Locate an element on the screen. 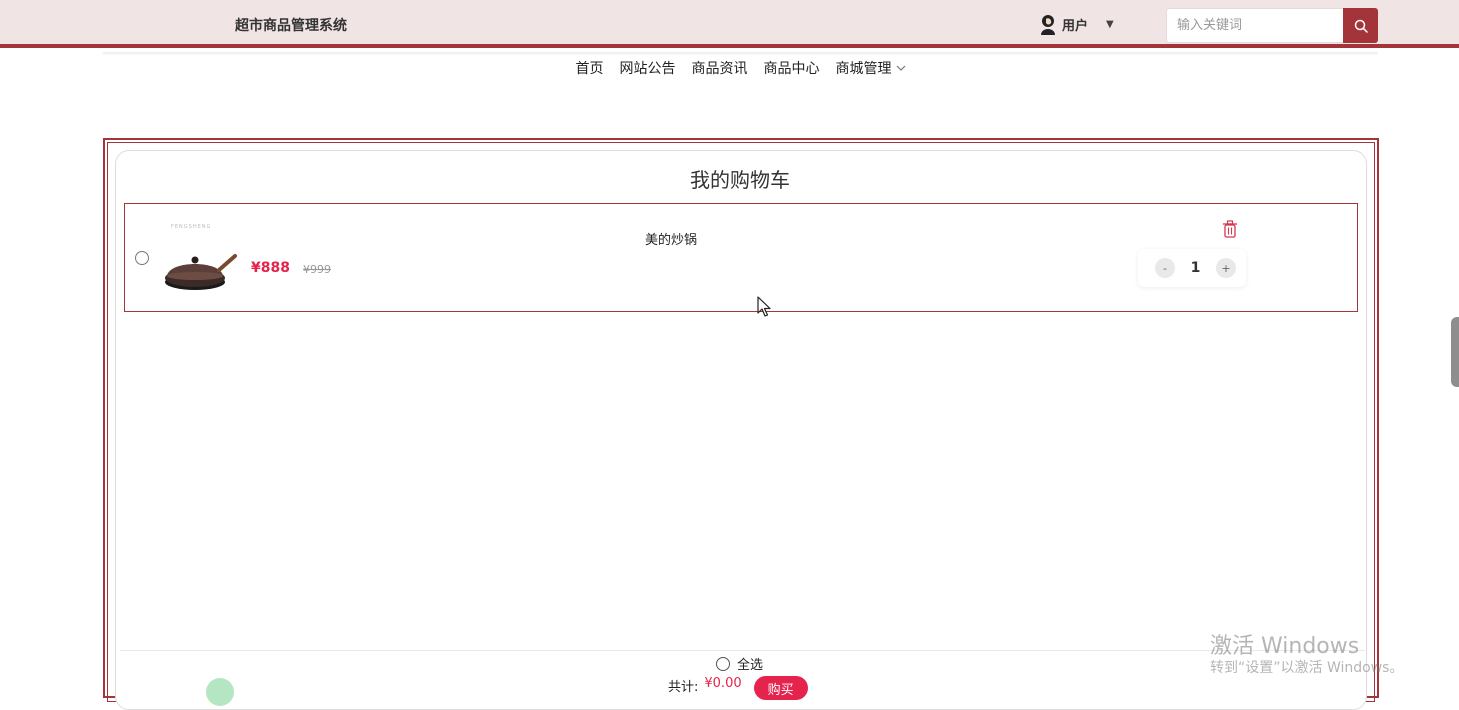 This screenshot has height=710, width=1459. nav-item-label: 商品中心 is located at coordinates (791, 69).